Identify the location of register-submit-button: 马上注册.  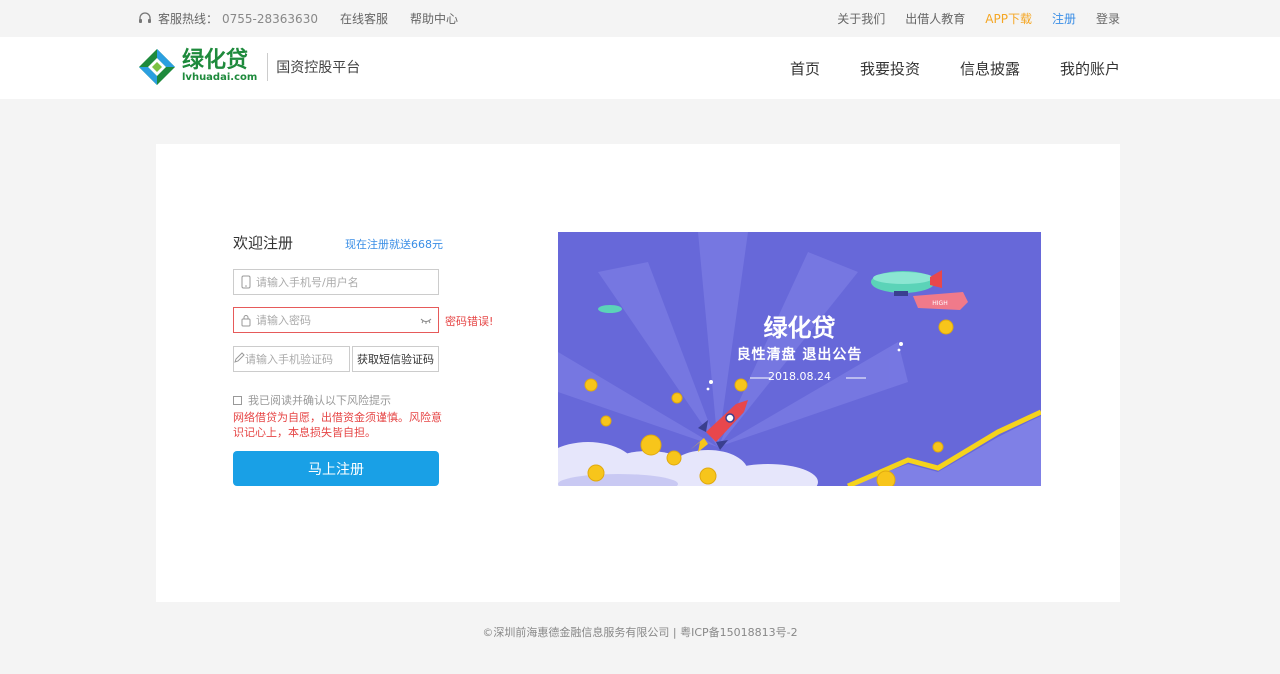
(336, 468).